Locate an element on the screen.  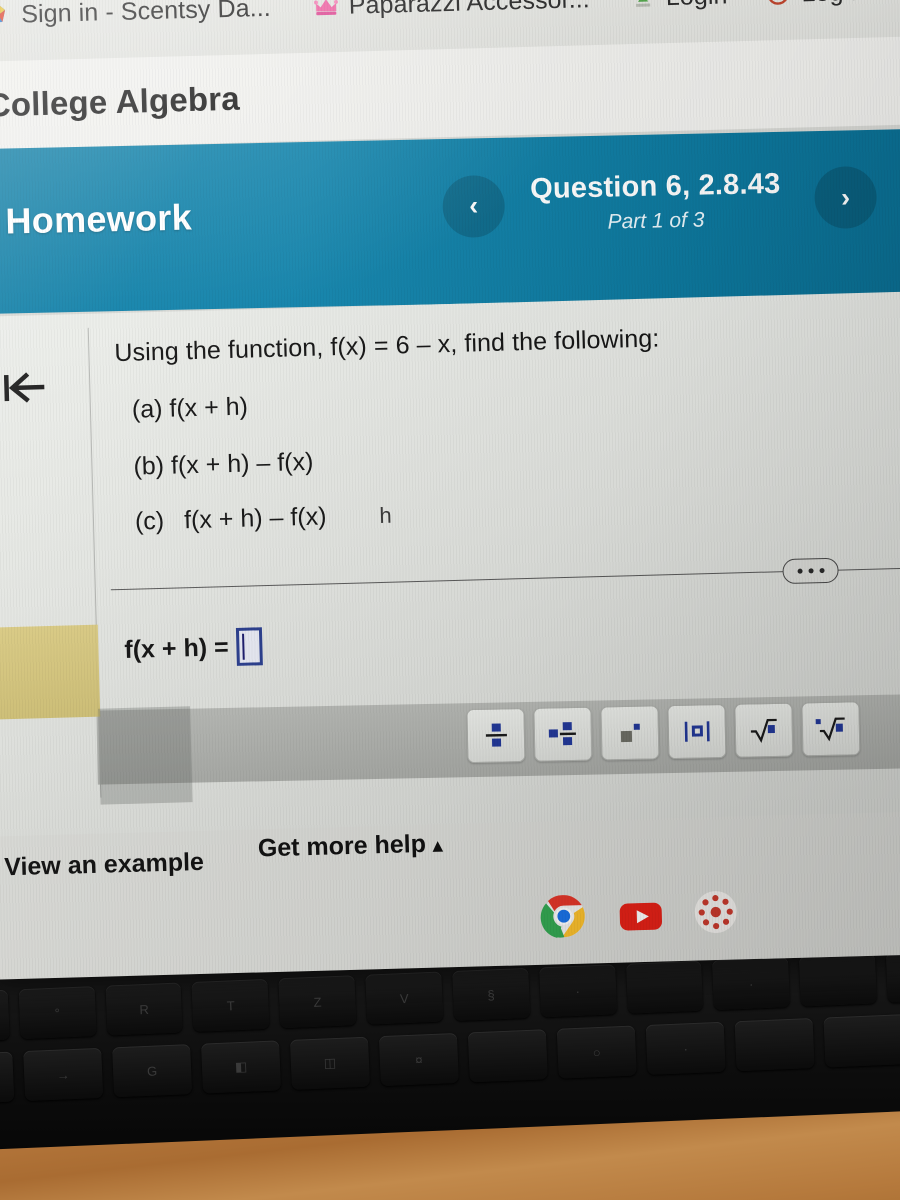
difference-quotient-fraction: f(x + h) – f(x) h is located at coordinates (284, 518).